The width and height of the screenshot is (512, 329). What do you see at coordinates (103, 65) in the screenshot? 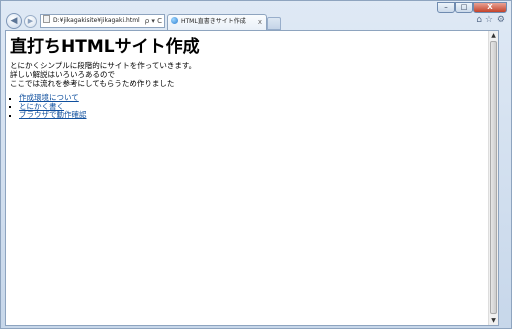
I see `intro-line: とにかくシンプルに段階的にサイトを作っていきます。` at bounding box center [103, 65].